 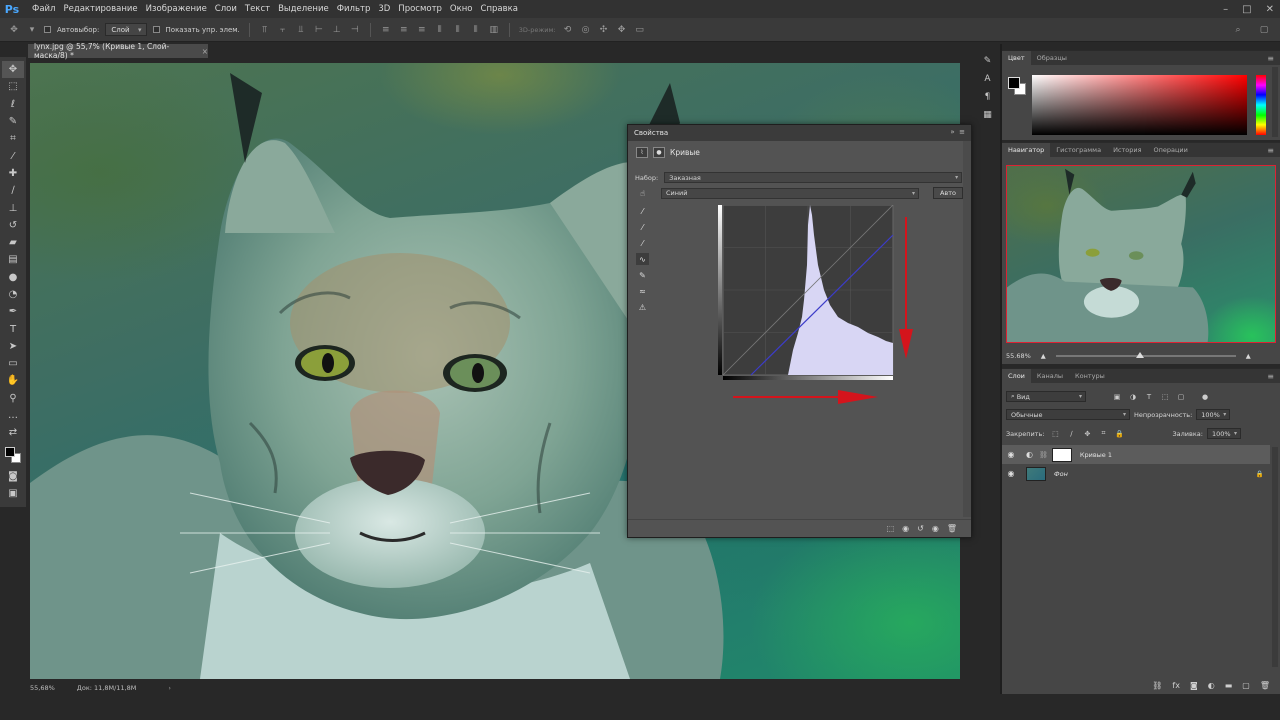 What do you see at coordinates (1275, 557) in the screenshot?
I see `layers-scrollbar` at bounding box center [1275, 557].